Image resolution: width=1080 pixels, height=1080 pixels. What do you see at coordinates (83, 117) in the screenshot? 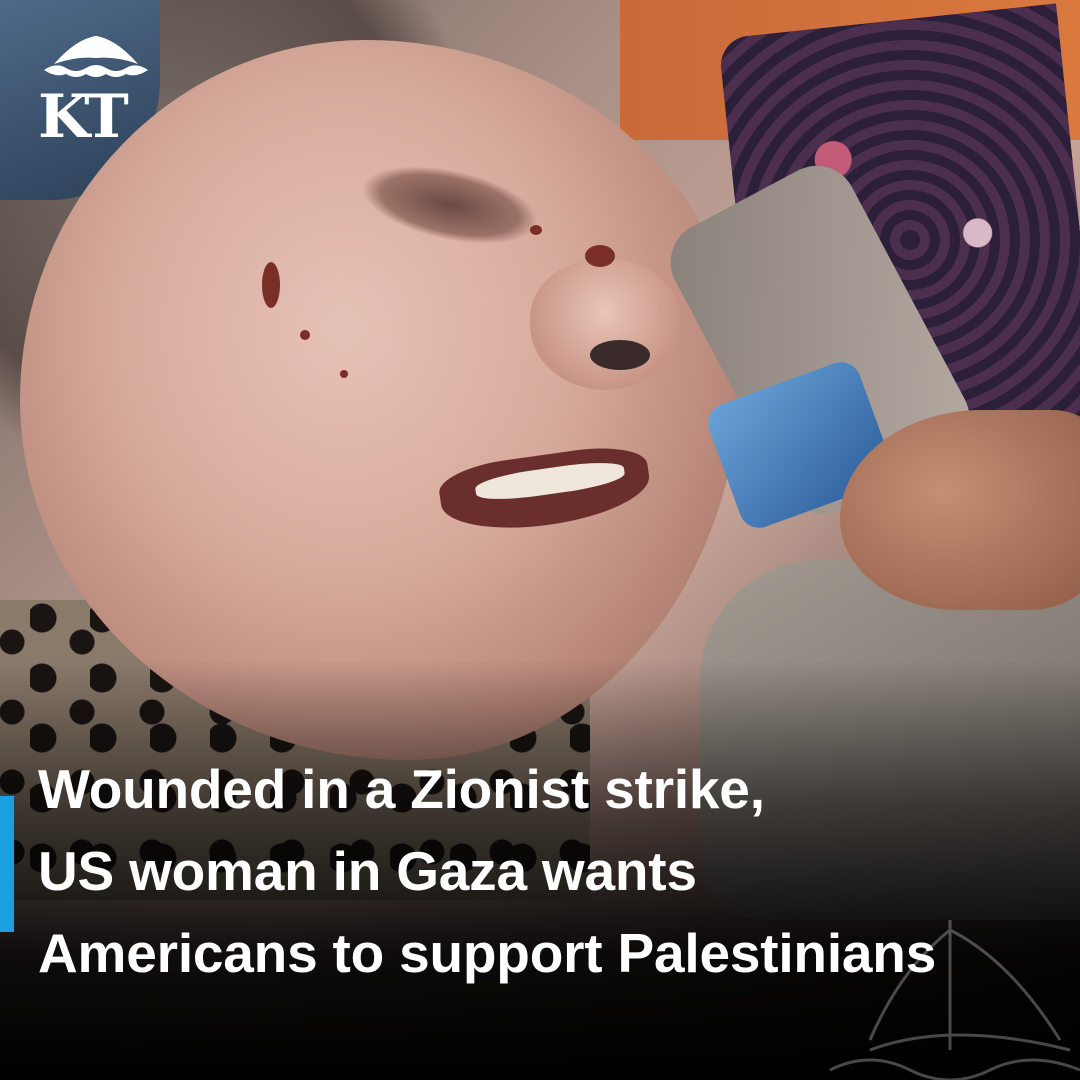
I see `logo-wordmark: KT` at bounding box center [83, 117].